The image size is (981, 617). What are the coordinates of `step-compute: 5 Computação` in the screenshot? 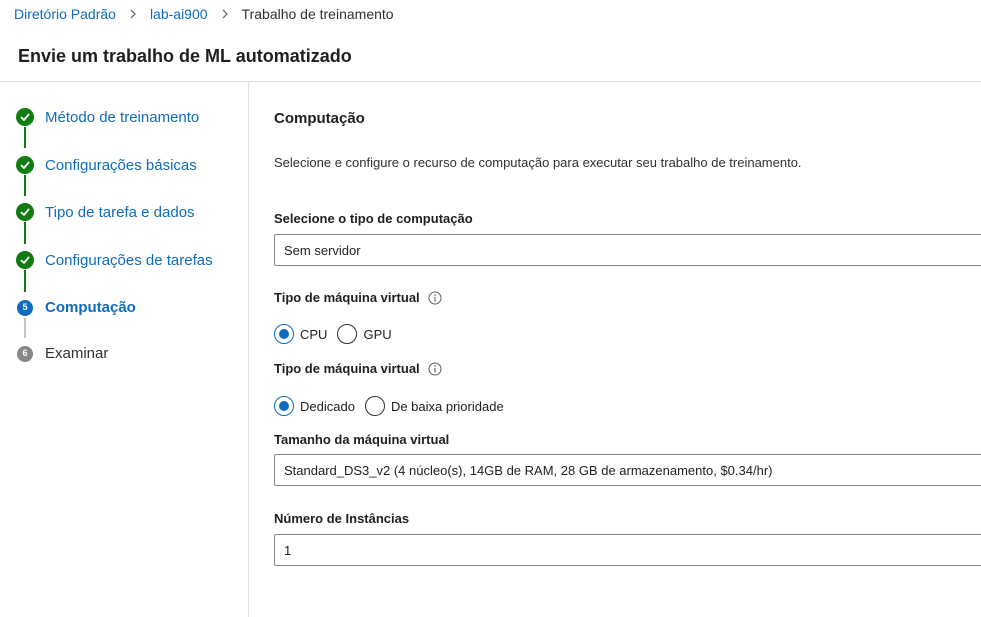 It's located at (76, 307).